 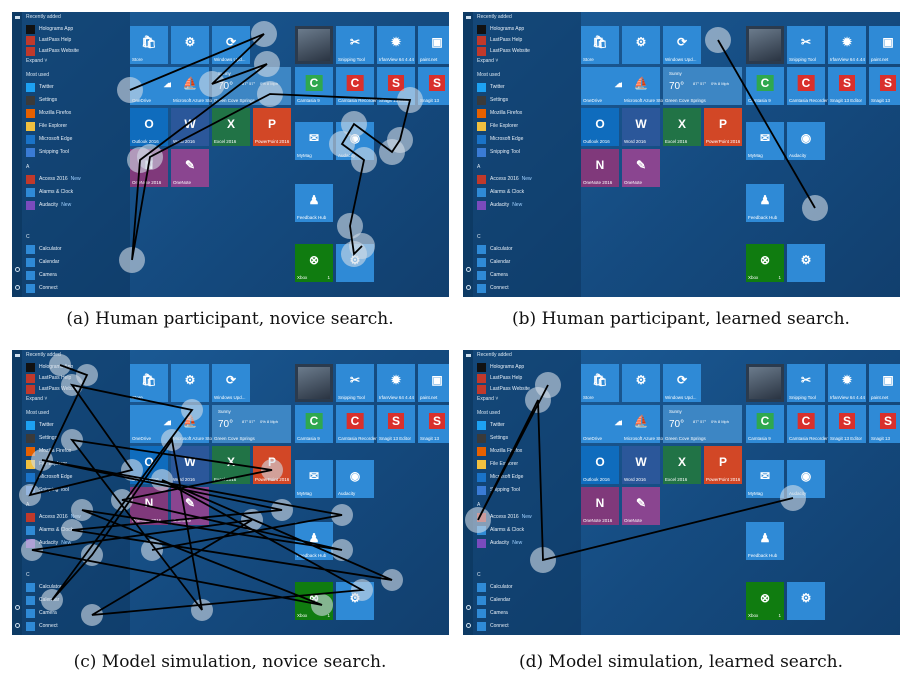 I want to click on caption-d: (d) Model simulation, learned search., so click(x=680, y=662).